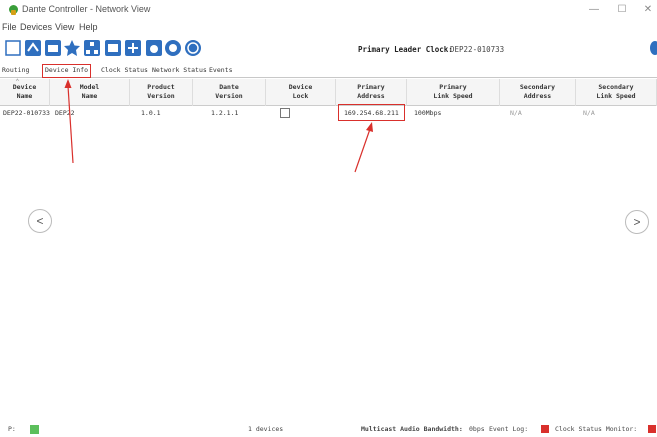 The width and height of the screenshot is (657, 437). I want to click on bandwidth-value: 0bps, so click(477, 429).